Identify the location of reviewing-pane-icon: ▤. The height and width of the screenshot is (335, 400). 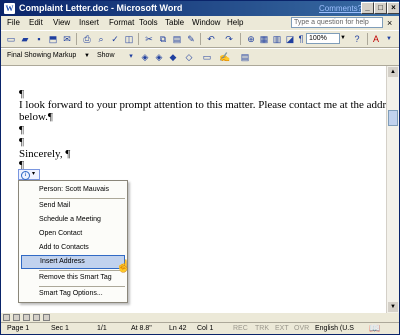
(245, 57).